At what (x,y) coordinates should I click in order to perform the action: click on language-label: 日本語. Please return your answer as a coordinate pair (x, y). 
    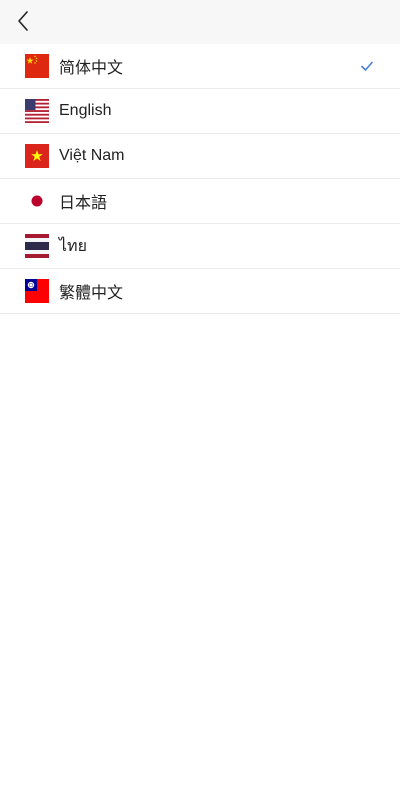
    Looking at the image, I should click on (83, 203).